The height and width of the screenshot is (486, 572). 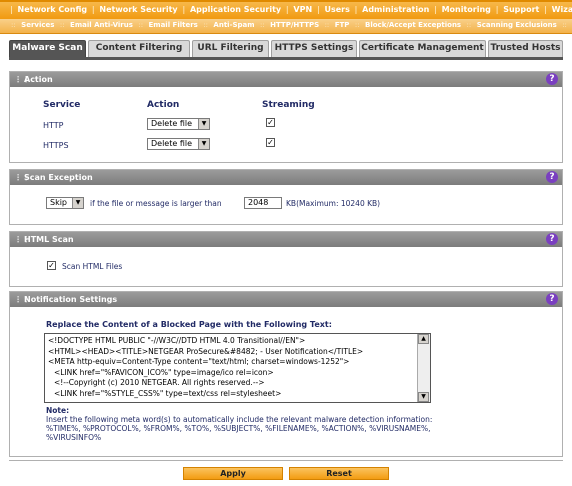 I want to click on subnav-block-accept-exceptions: Block/Accept Exceptions, so click(x=413, y=25).